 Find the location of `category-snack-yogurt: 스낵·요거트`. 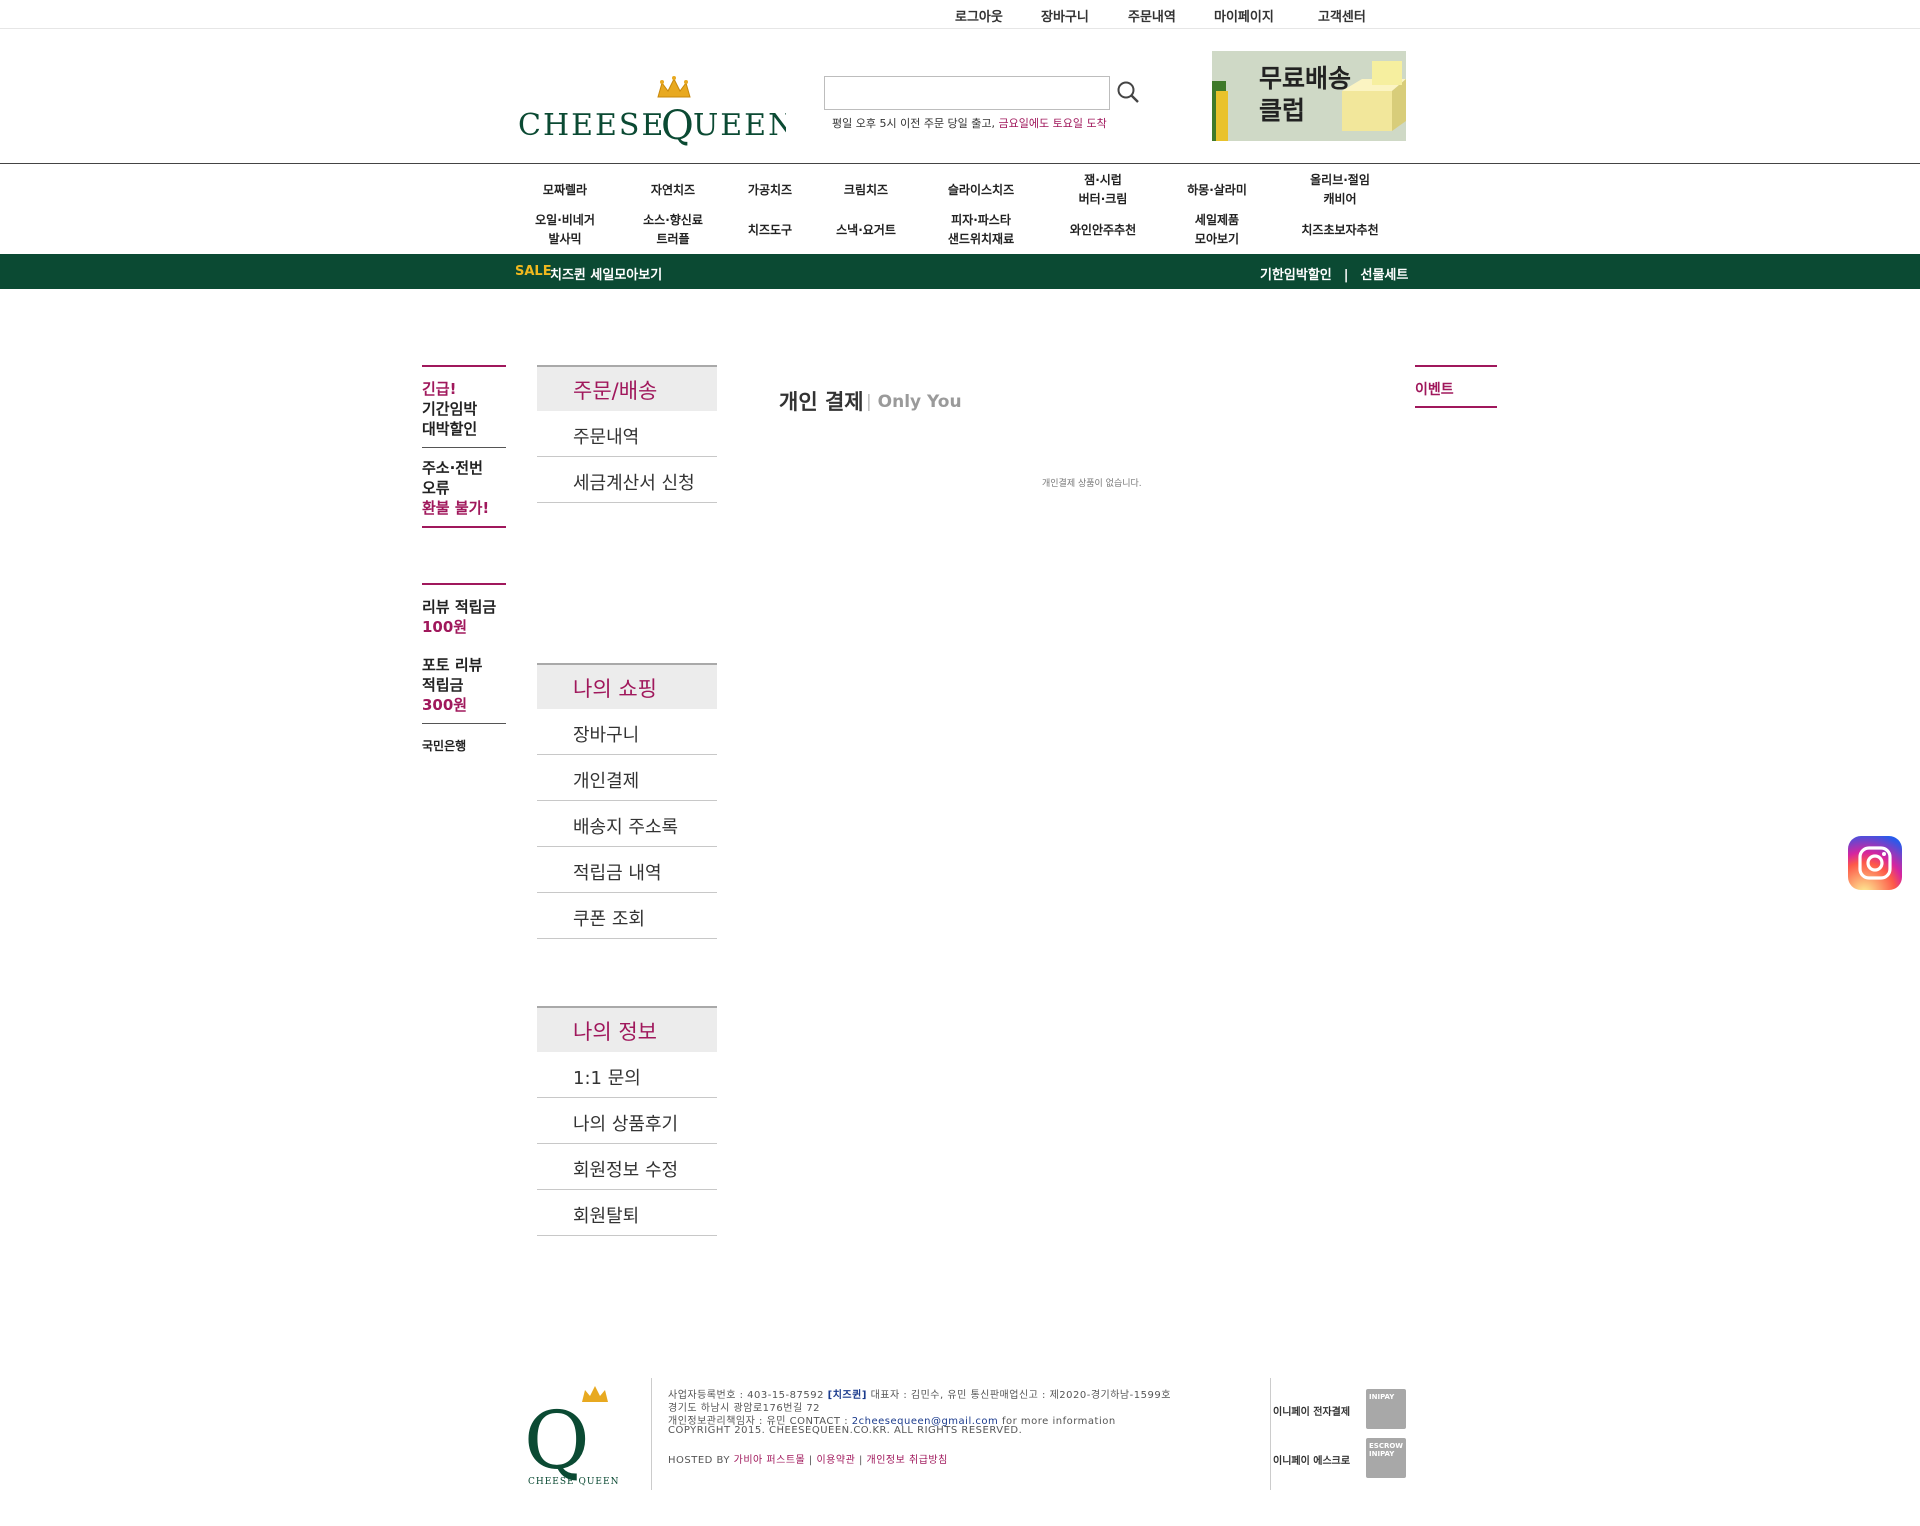

category-snack-yogurt: 스낵·요거트 is located at coordinates (866, 230).